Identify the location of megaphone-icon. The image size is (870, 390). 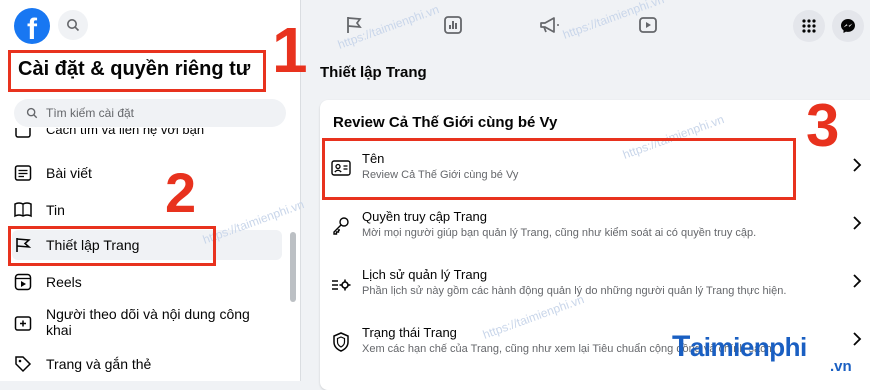
(550, 25).